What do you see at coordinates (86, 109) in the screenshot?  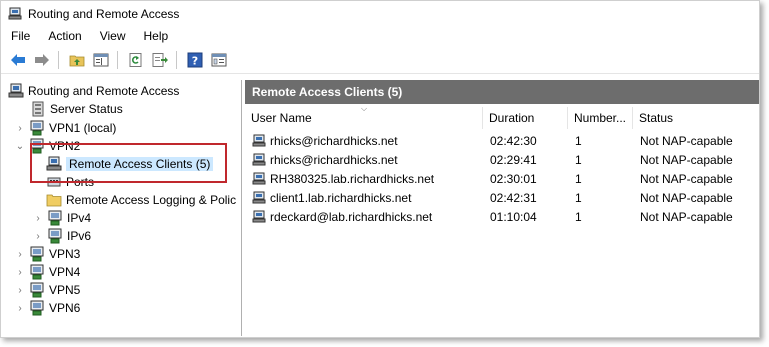 I see `tree-item-label: Server Status` at bounding box center [86, 109].